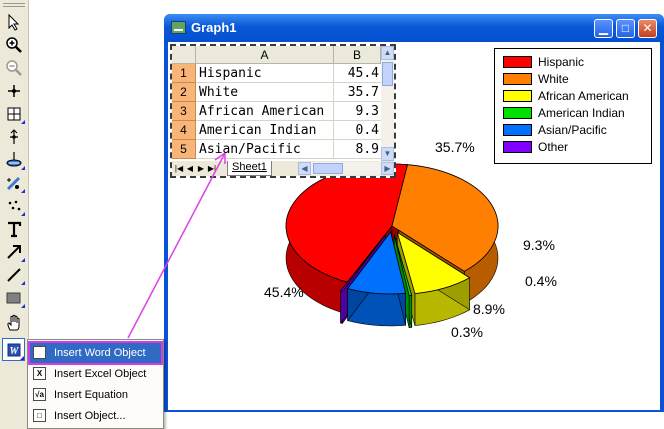 This screenshot has width=664, height=429. What do you see at coordinates (14, 228) in the screenshot?
I see `text-tool` at bounding box center [14, 228].